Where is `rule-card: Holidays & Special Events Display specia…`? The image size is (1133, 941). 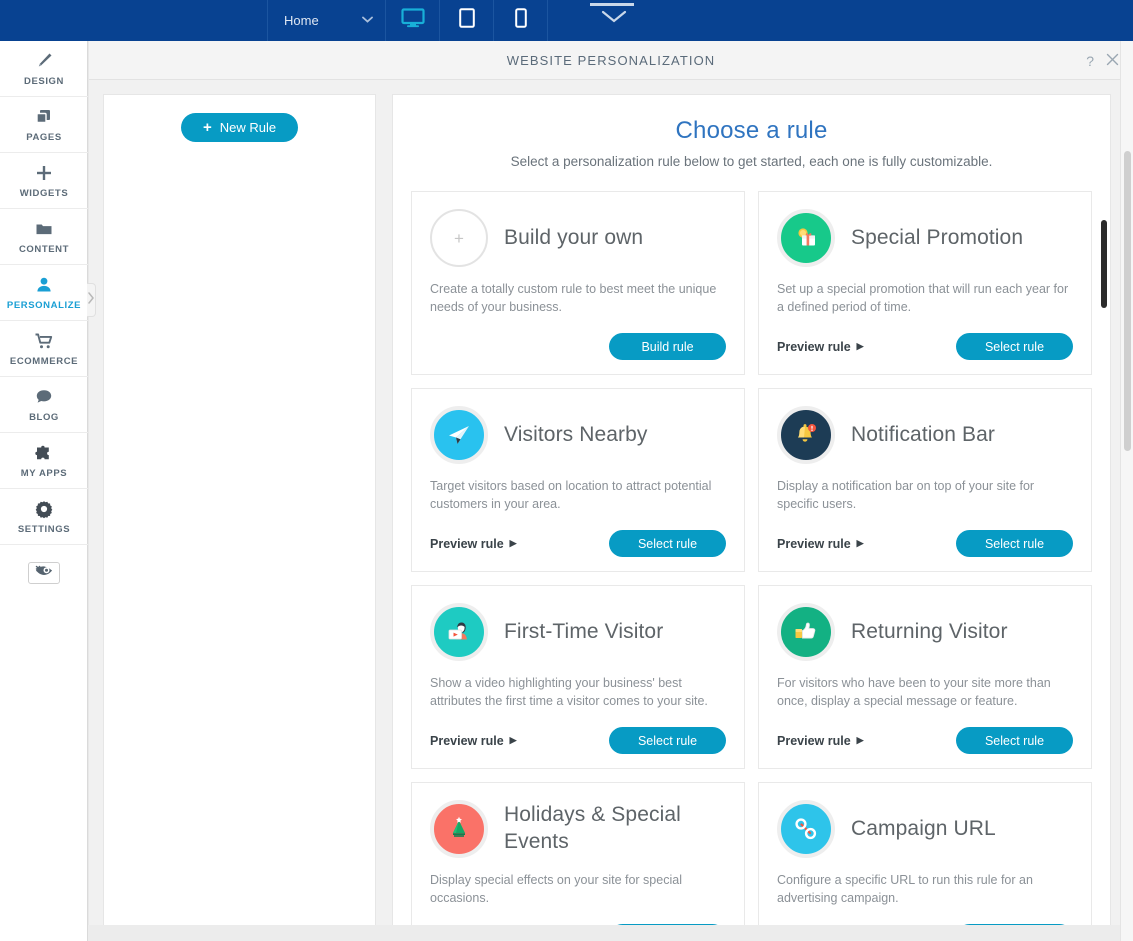
rule-card: Holidays & Special Events Display specia… is located at coordinates (578, 854).